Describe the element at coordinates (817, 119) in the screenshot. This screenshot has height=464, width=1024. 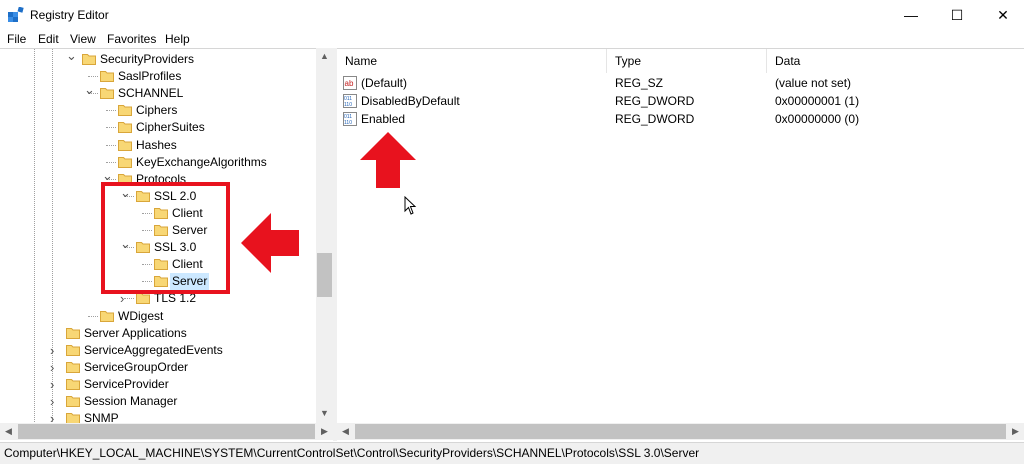
I see `value-data: 0x00000000 (0)` at that location.